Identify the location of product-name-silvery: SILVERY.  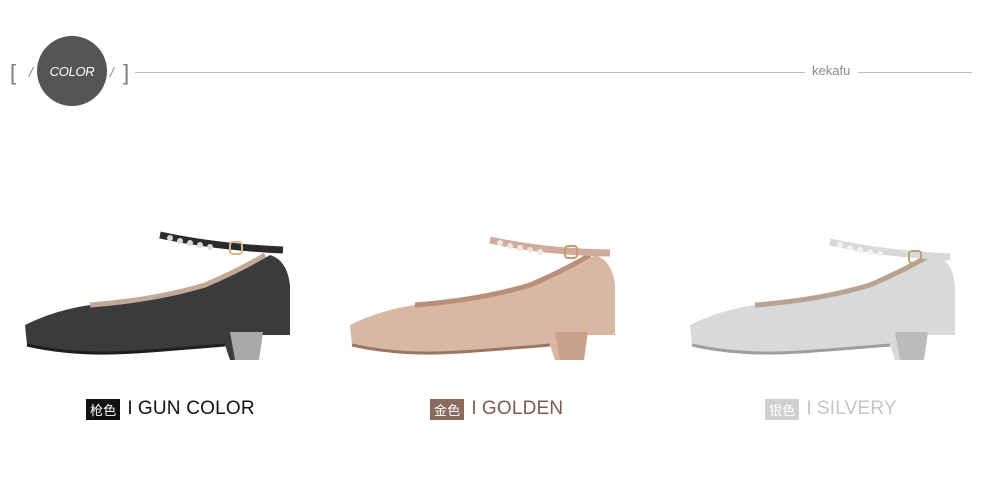
(856, 408).